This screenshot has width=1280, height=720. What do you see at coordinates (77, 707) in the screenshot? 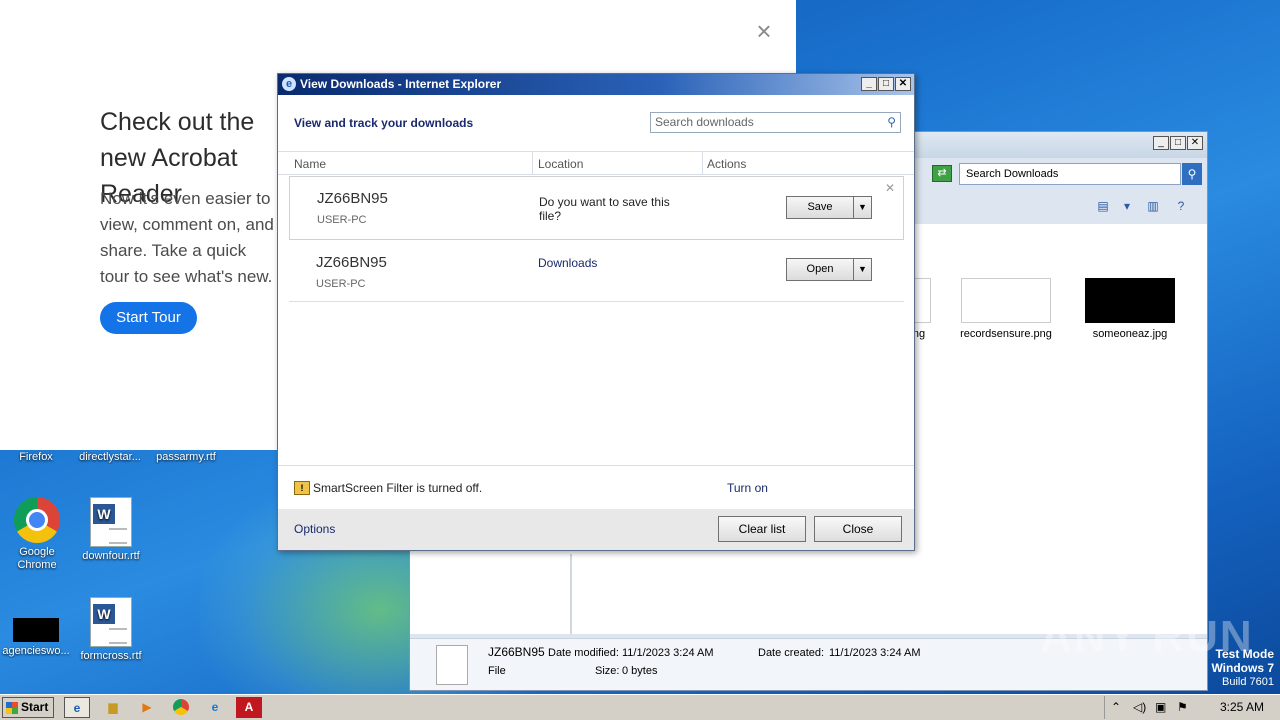
I see `internet-explorer-taskbar-icon: e` at bounding box center [77, 707].